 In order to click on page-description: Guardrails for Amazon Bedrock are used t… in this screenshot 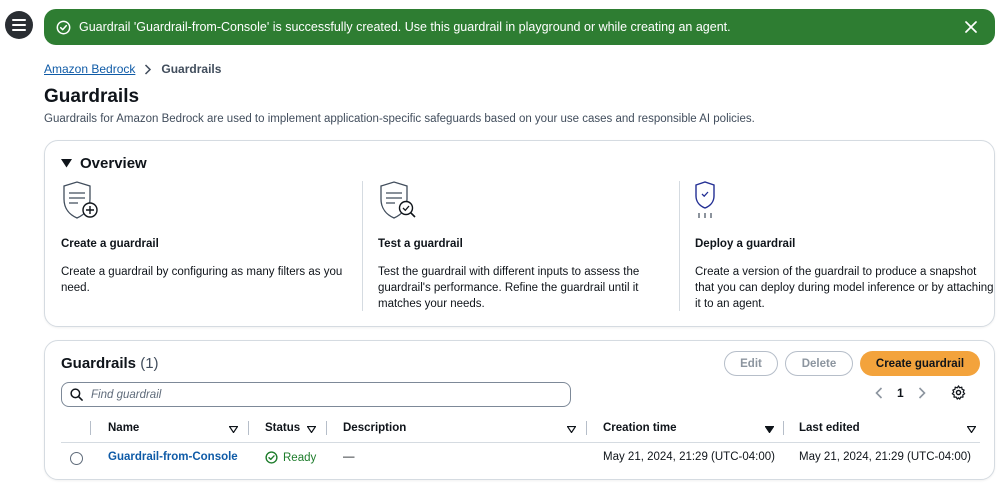, I will do `click(399, 119)`.